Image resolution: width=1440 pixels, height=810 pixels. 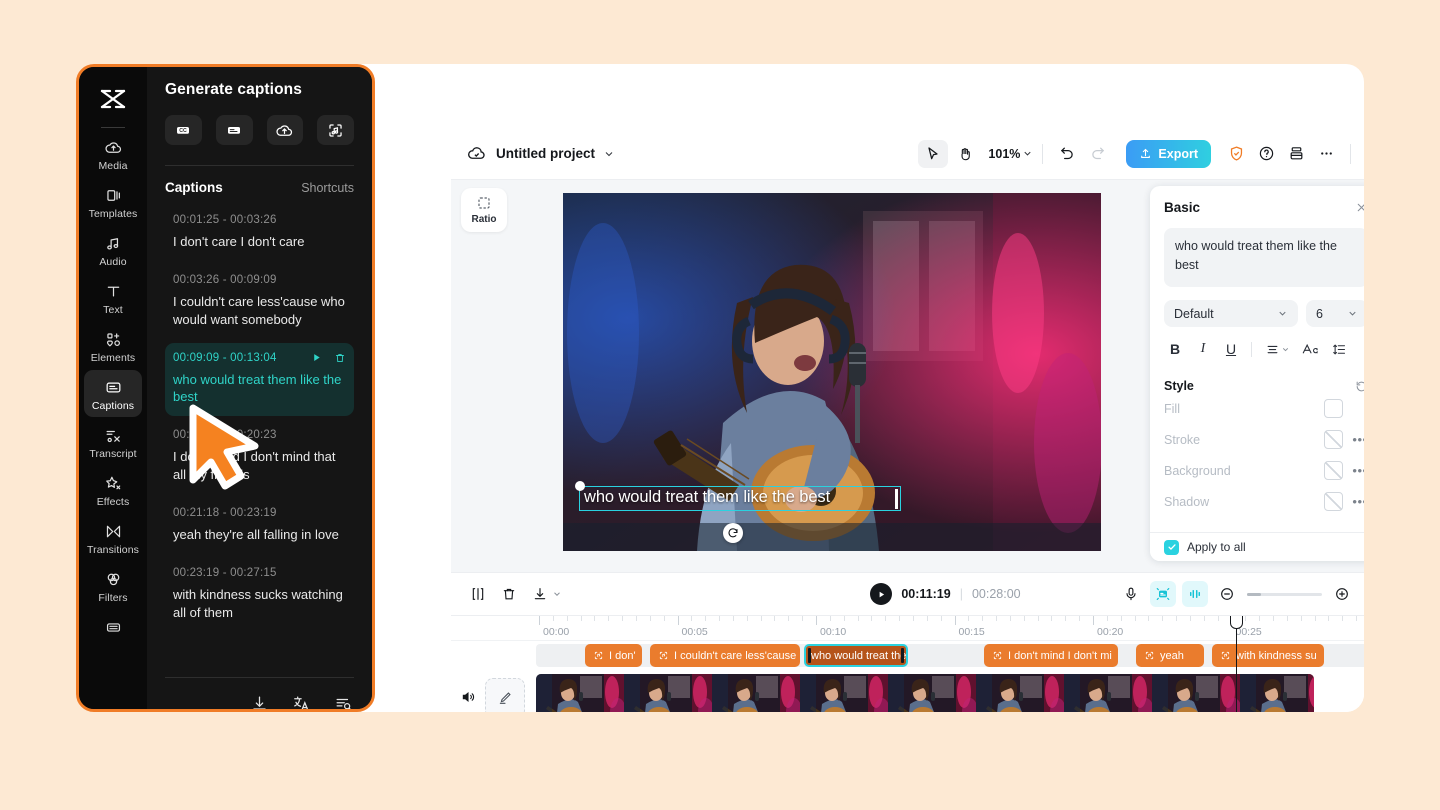 I want to click on caption-clip: I don', so click(x=613, y=655).